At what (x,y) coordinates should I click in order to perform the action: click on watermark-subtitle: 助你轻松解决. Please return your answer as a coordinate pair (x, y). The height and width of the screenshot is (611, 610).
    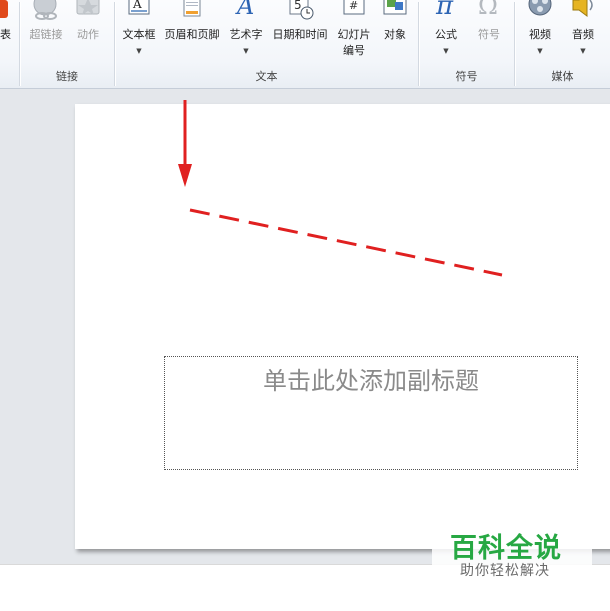
    Looking at the image, I should click on (505, 571).